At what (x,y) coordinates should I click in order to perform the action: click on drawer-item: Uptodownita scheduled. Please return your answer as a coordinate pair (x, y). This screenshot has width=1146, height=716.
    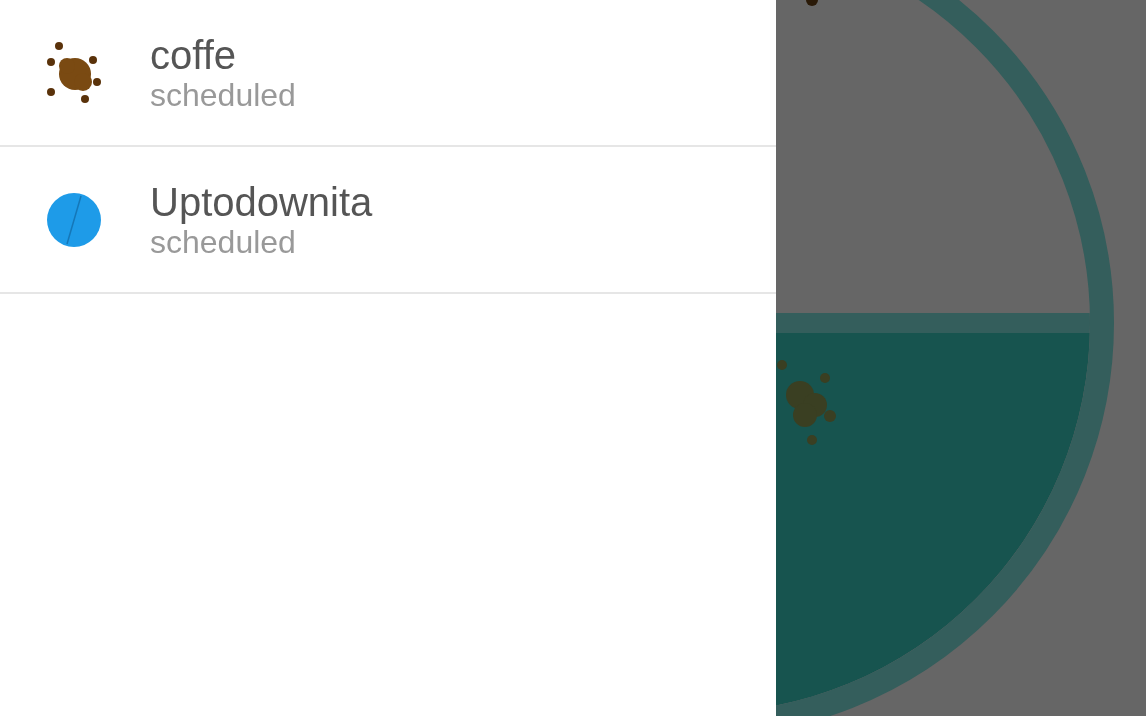
    Looking at the image, I should click on (388, 220).